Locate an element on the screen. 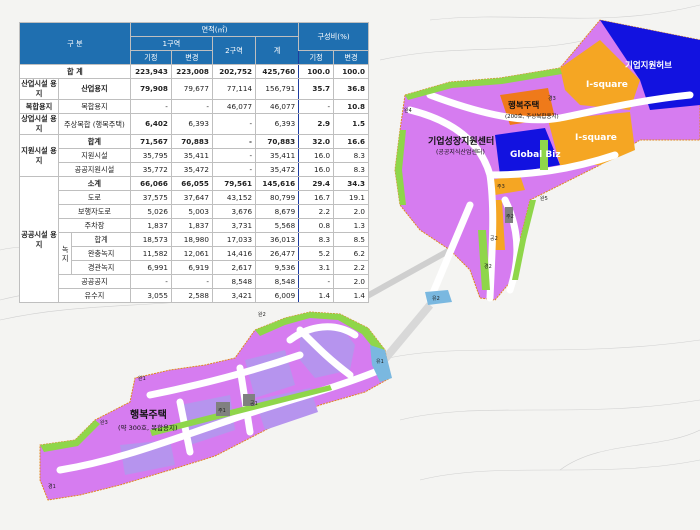 The image size is (700, 530). row-label: 산업용지 is located at coordinates (94, 89).